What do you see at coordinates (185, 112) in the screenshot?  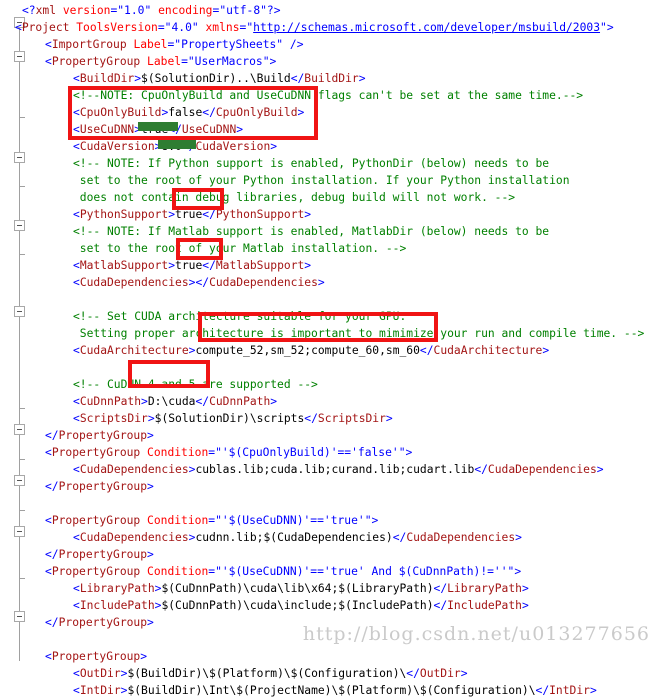 I see `code-token: false` at bounding box center [185, 112].